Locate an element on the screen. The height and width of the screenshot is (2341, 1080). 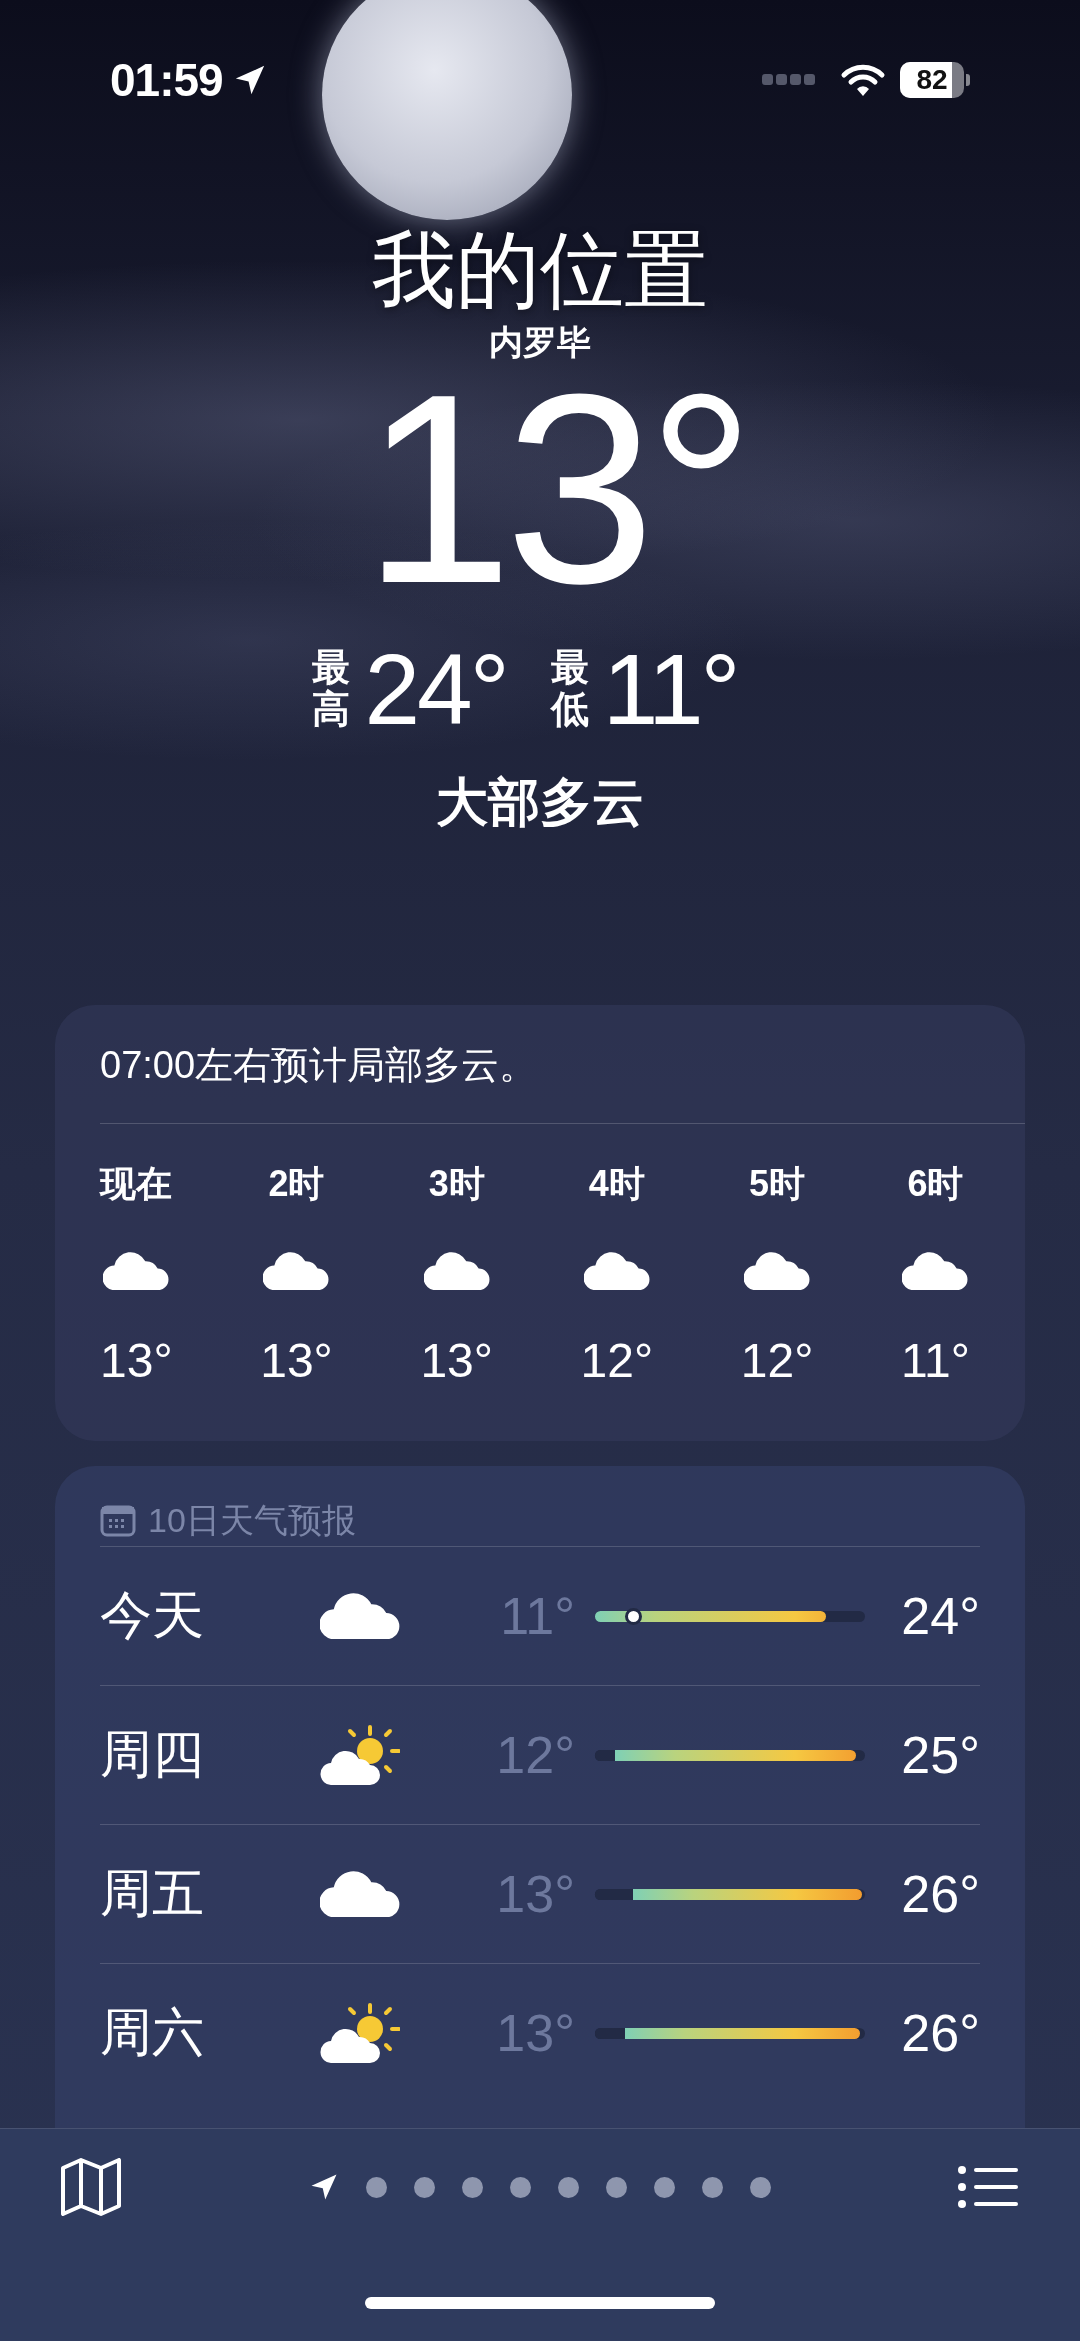
place-name: 内罗毕 is located at coordinates (540, 342).